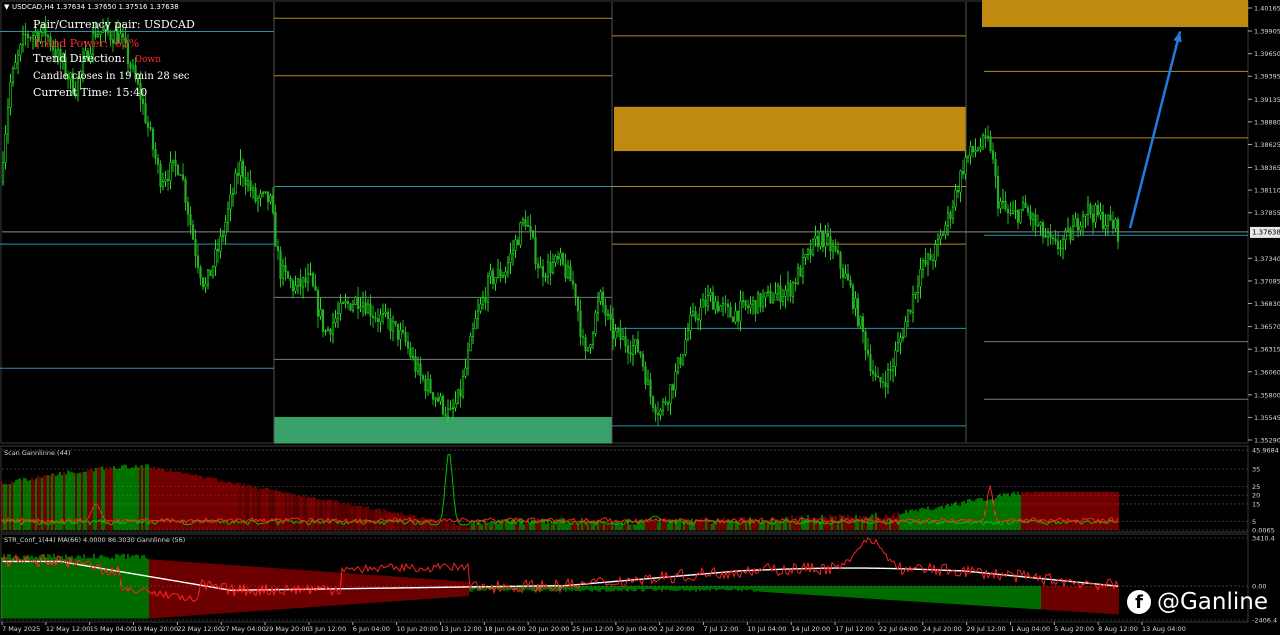 This screenshot has width=1280, height=635. I want to click on scan-level-label: 15, so click(1256, 504).